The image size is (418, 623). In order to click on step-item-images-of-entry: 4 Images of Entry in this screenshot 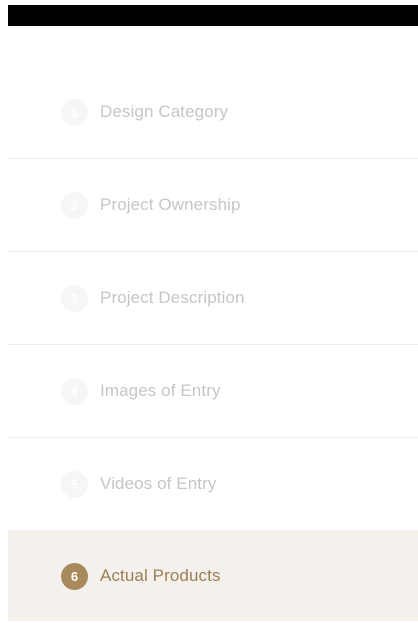, I will do `click(213, 391)`.